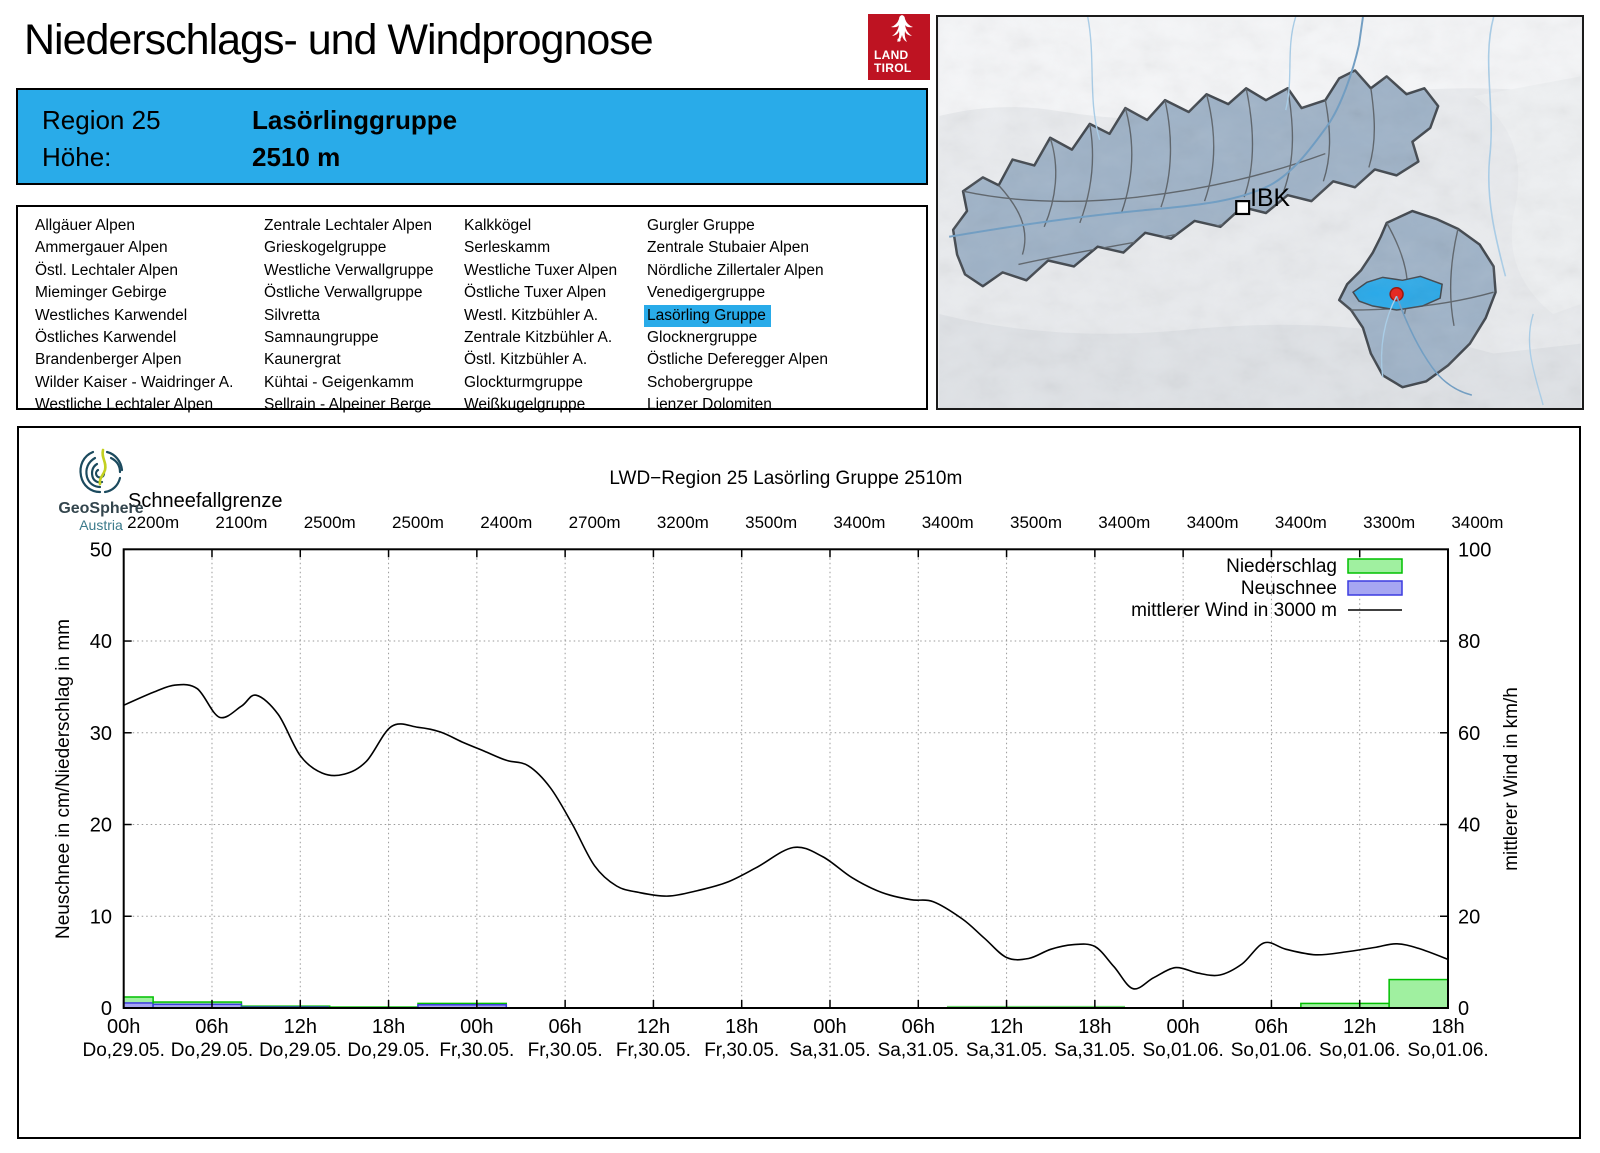  I want to click on y-right-tick-label: 20, so click(1469, 917).